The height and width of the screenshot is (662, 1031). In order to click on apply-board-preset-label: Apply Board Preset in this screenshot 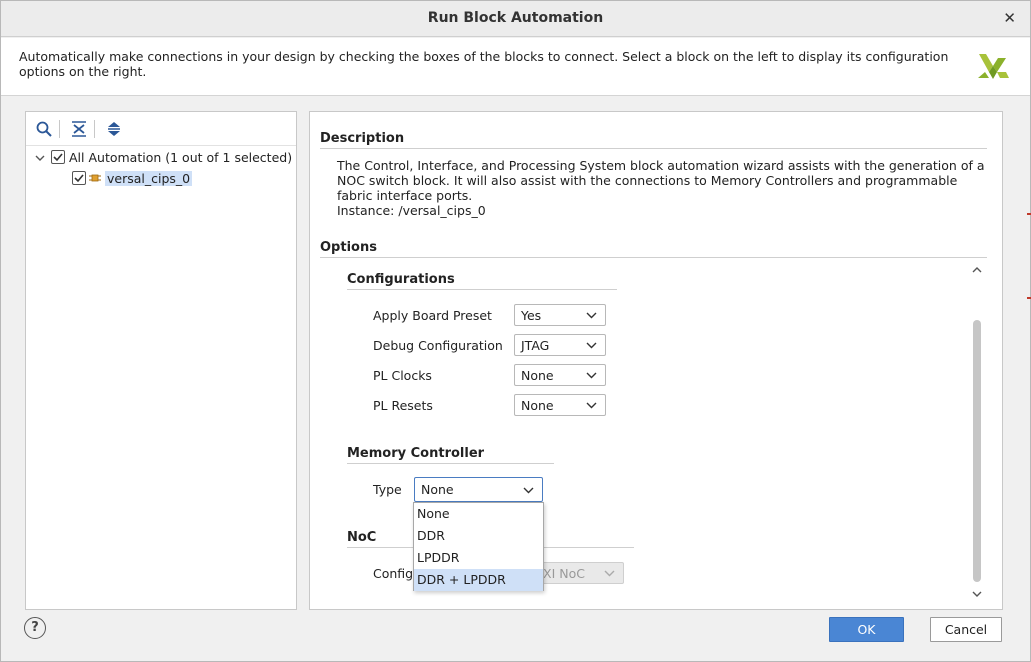, I will do `click(432, 315)`.